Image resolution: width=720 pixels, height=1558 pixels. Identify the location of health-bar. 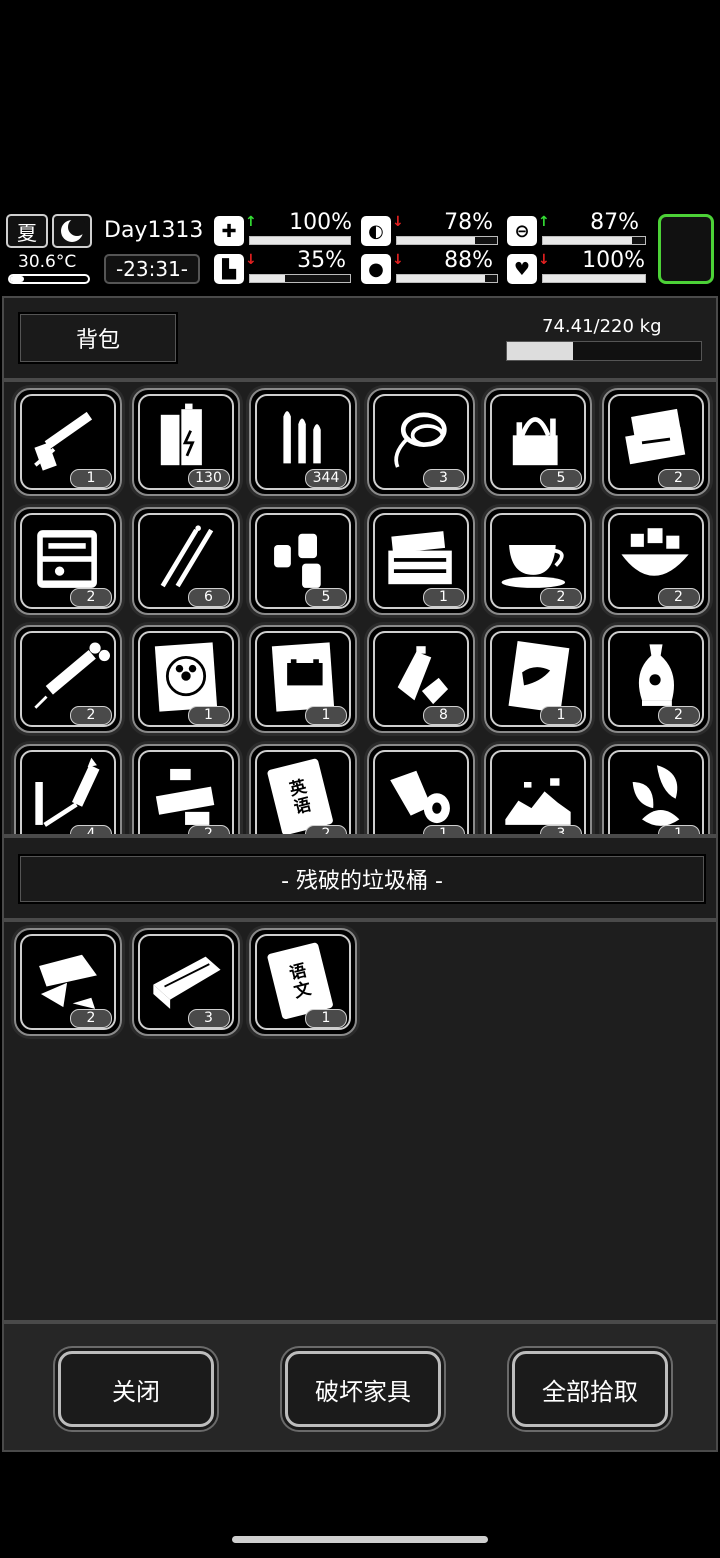
(300, 240).